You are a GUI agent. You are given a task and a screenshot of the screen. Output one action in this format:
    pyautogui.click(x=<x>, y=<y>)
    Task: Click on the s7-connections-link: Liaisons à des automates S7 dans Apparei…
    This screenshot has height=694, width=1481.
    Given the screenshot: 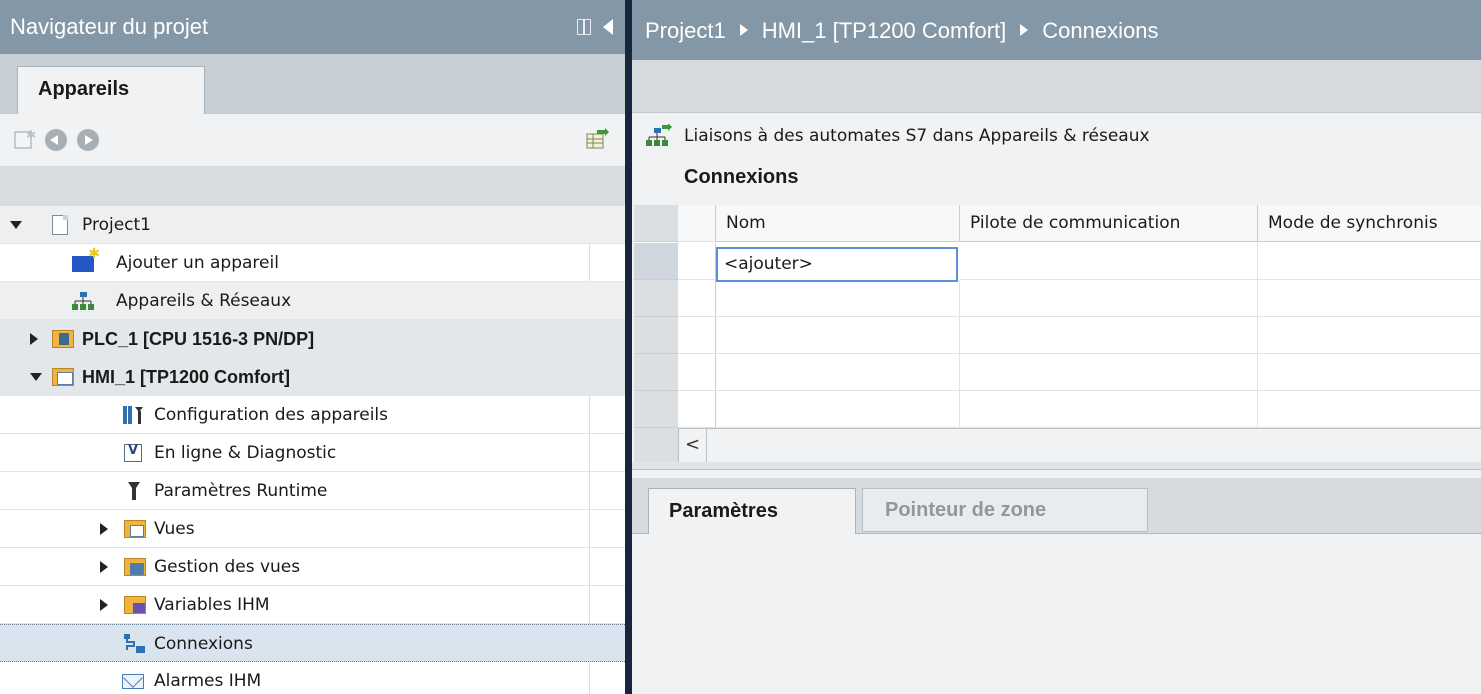 What is the action you would take?
    pyautogui.click(x=917, y=136)
    